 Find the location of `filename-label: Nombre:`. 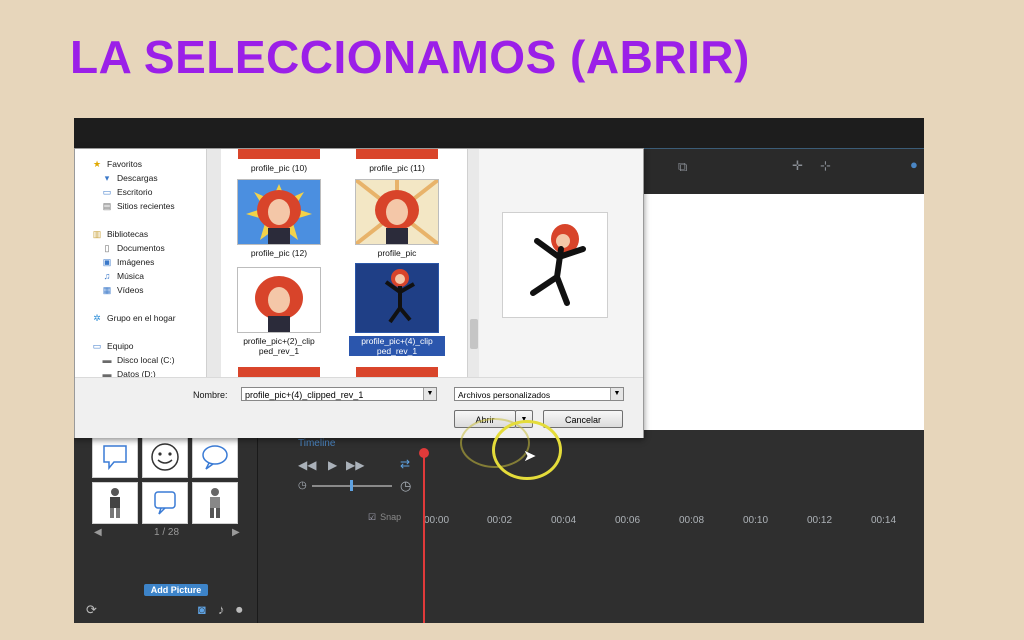

filename-label: Nombre: is located at coordinates (210, 395).